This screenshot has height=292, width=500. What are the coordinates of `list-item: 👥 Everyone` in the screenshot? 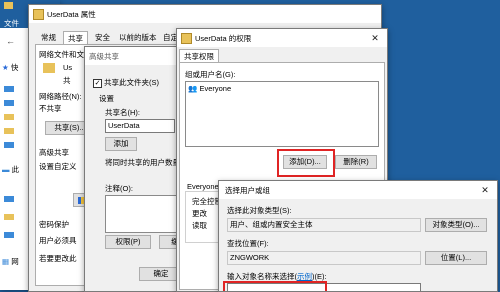 It's located at (209, 88).